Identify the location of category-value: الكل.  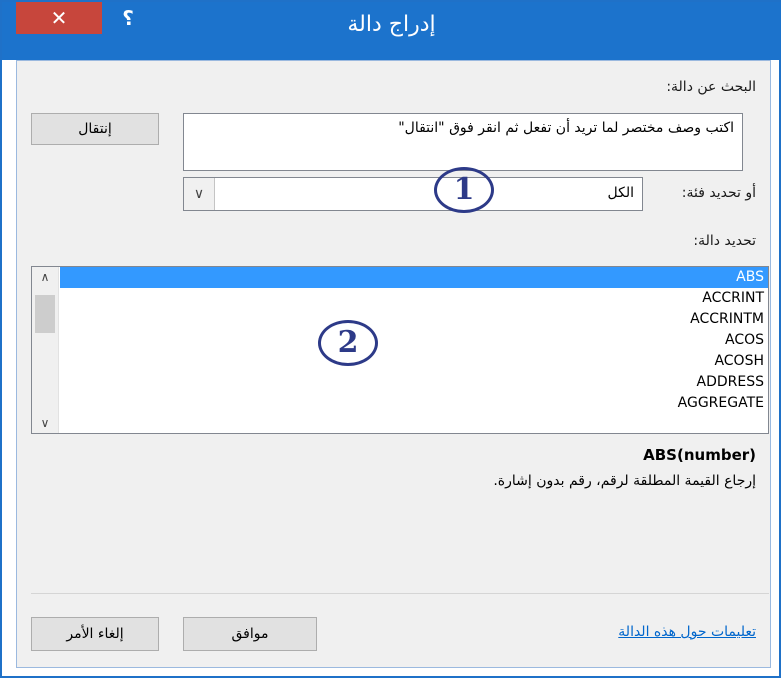
(621, 193).